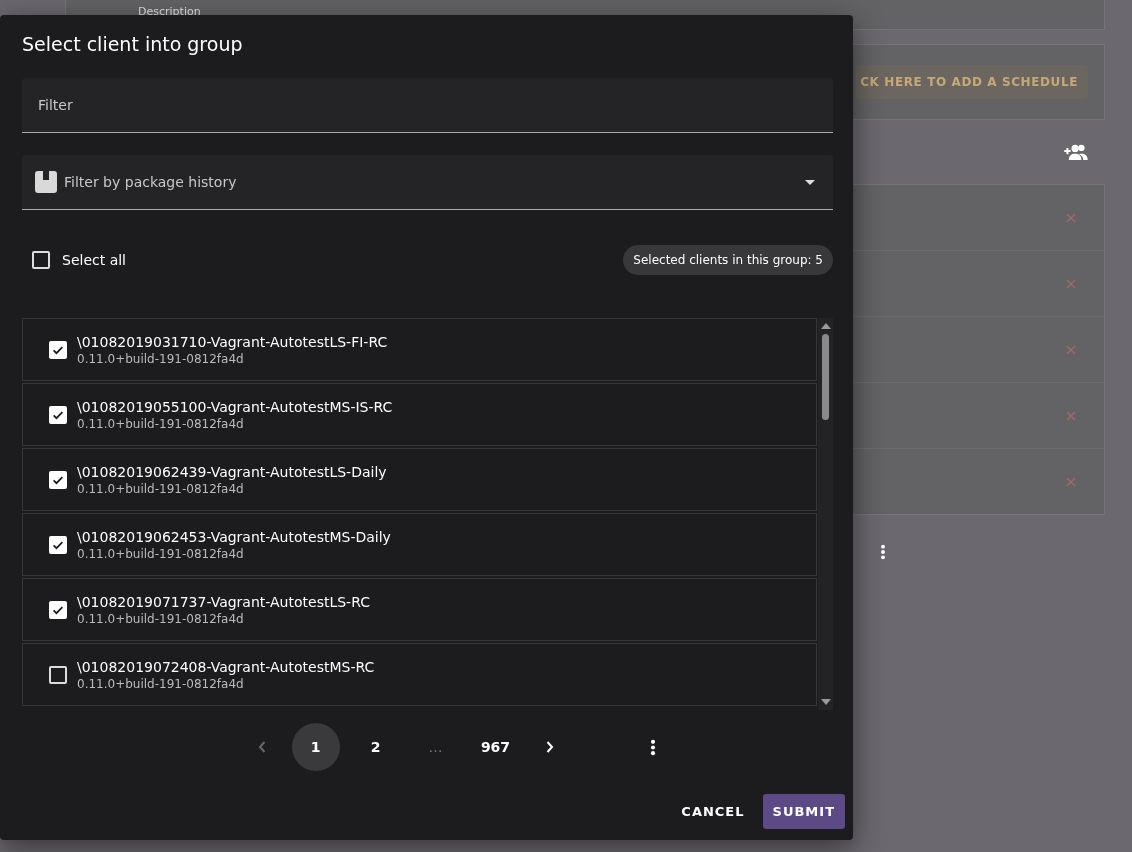  Describe the element at coordinates (315, 747) in the screenshot. I see `page-button: 1` at that location.